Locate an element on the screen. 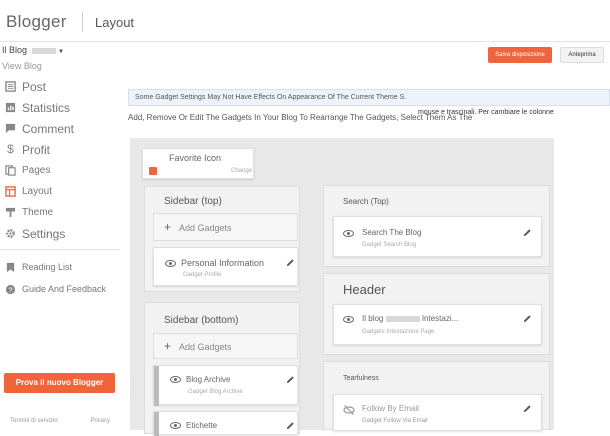 Image resolution: width=610 pixels, height=436 pixels. blog-selector-label: Il Blog is located at coordinates (15, 50).